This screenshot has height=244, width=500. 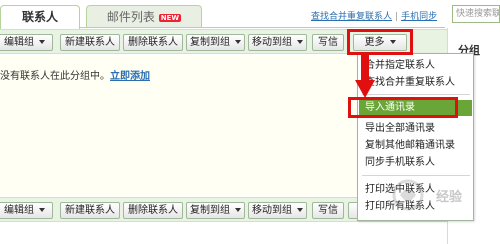 I want to click on annotation-highlight-more, so click(x=380, y=42).